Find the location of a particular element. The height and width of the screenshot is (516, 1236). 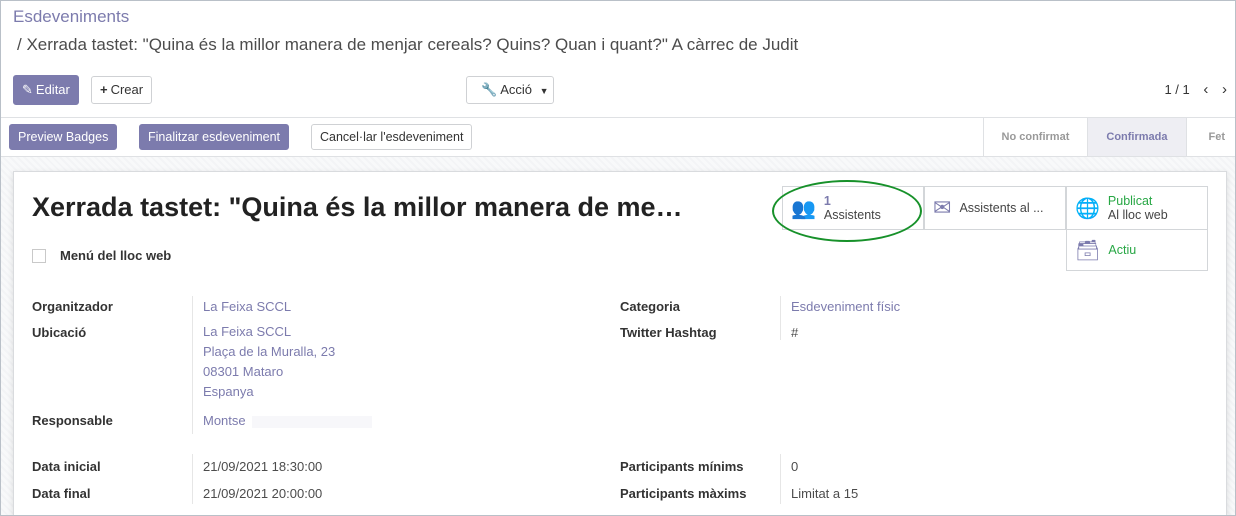

min-participants-value: 0 is located at coordinates (794, 466).